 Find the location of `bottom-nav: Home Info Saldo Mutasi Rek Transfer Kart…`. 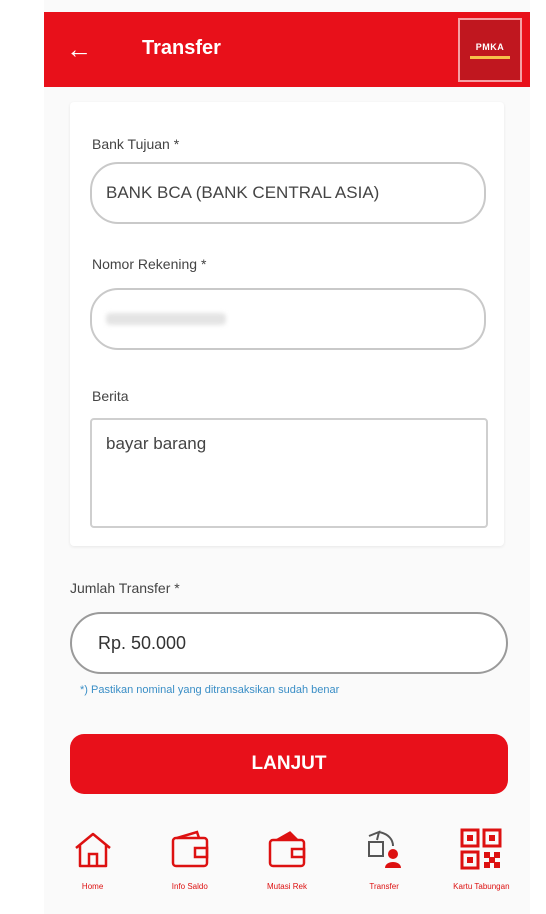

bottom-nav: Home Info Saldo Mutasi Rek Transfer Kart… is located at coordinates (287, 870).